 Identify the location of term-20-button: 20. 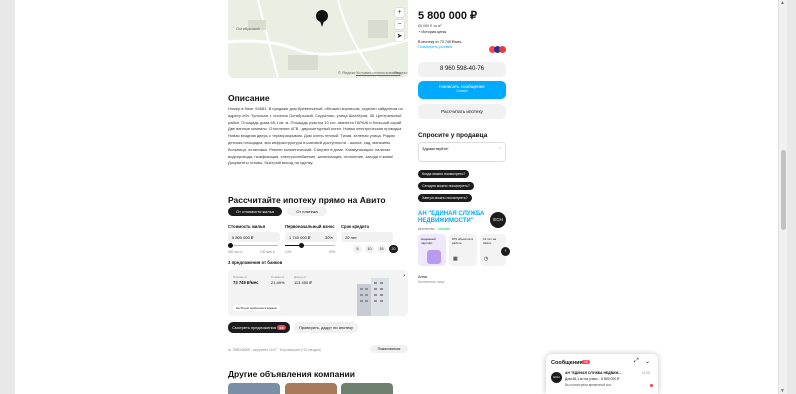
(393, 249).